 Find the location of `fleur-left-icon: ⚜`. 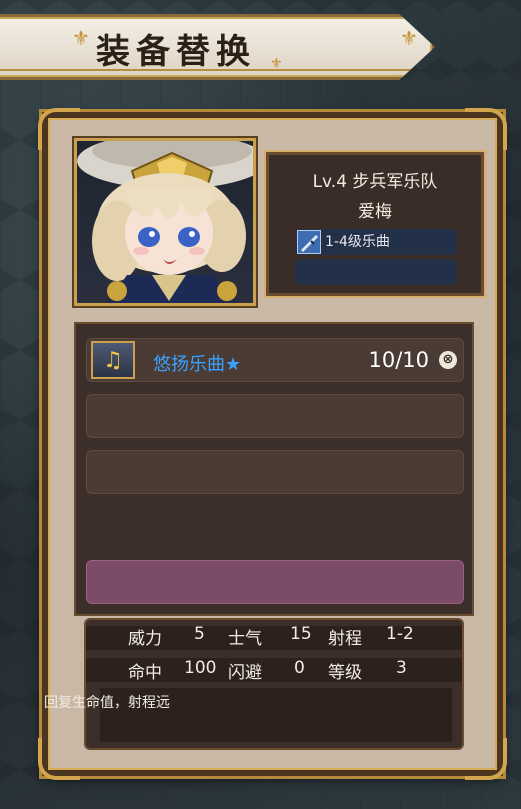

fleur-left-icon: ⚜ is located at coordinates (81, 38).